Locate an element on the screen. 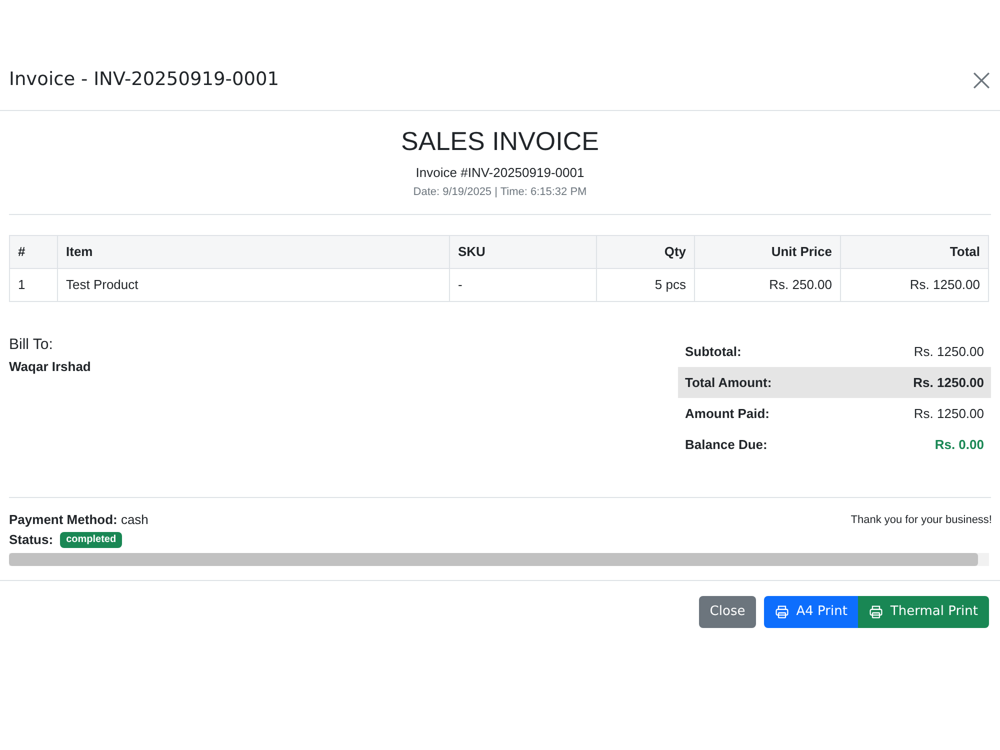 This screenshot has height=750, width=1000. table-cell: Rs. 1250.00 is located at coordinates (914, 285).